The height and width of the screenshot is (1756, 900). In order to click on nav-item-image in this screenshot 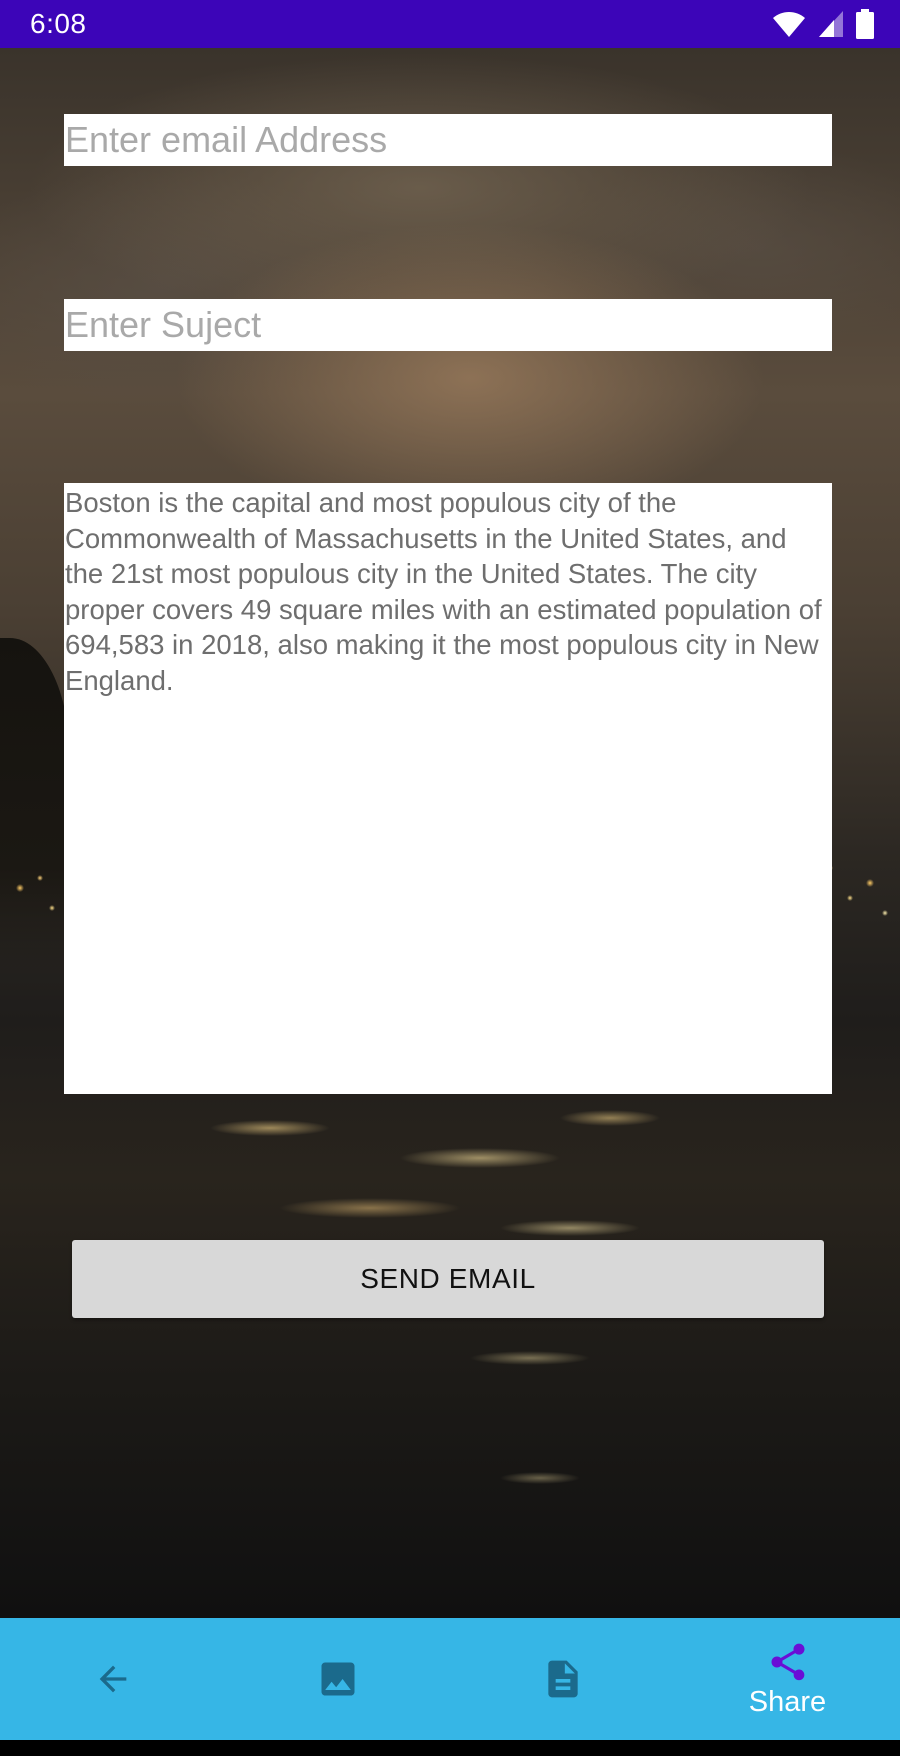, I will do `click(337, 1679)`.